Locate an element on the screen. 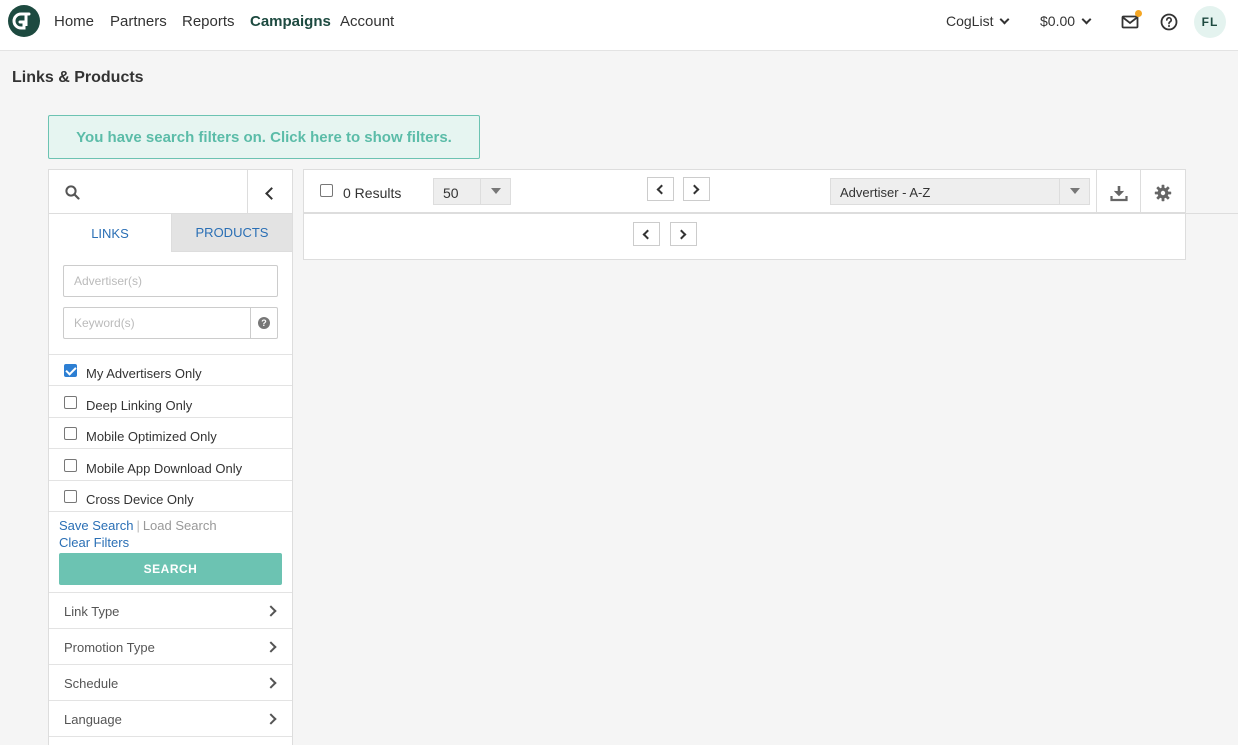 Image resolution: width=1238 pixels, height=745 pixels. accordion-label: Schedule is located at coordinates (91, 683).